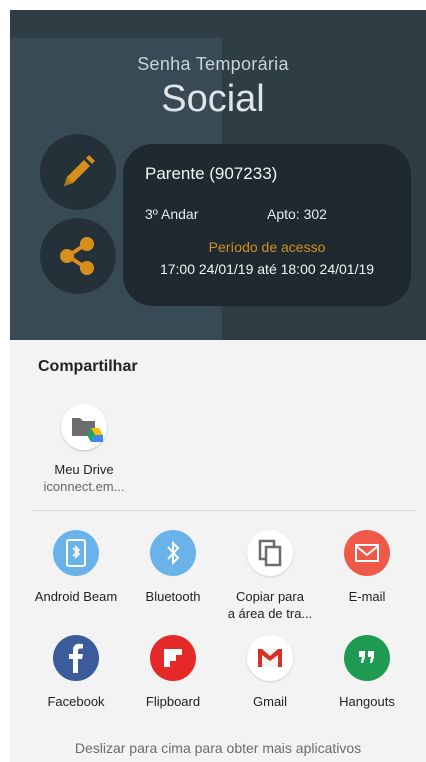 The image size is (426, 762). I want to click on share-button, so click(78, 256).